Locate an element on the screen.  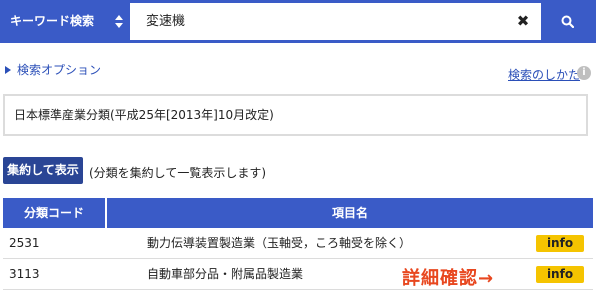
row-code: 3113 is located at coordinates (24, 274).